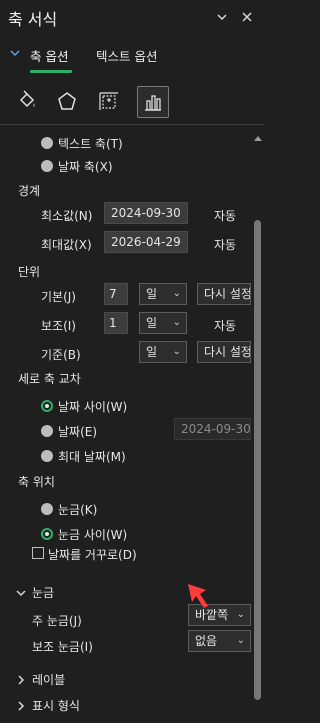 This screenshot has height=723, width=320. I want to click on bar-chart-icon, so click(153, 103).